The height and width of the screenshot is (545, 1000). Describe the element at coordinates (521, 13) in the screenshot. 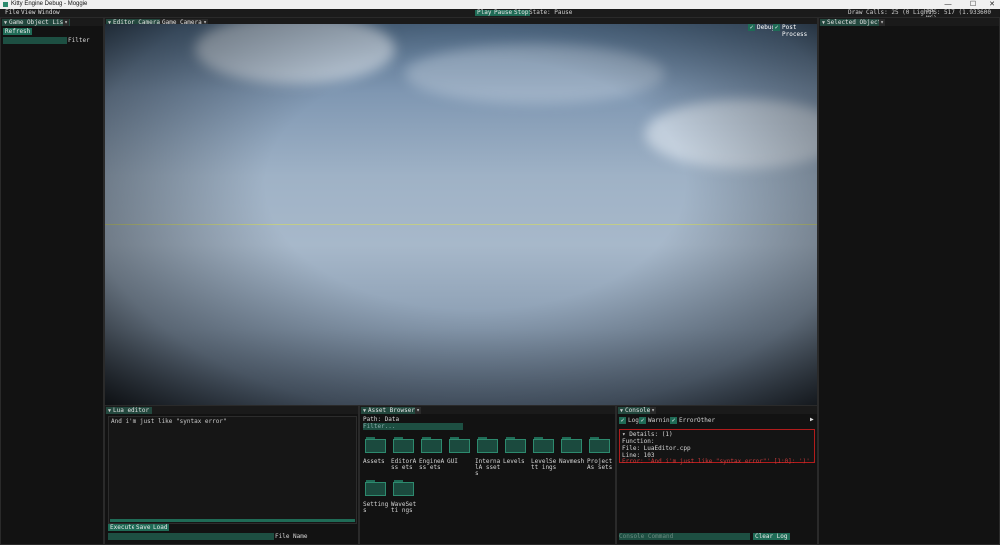

I see `stop-button: Stop` at that location.